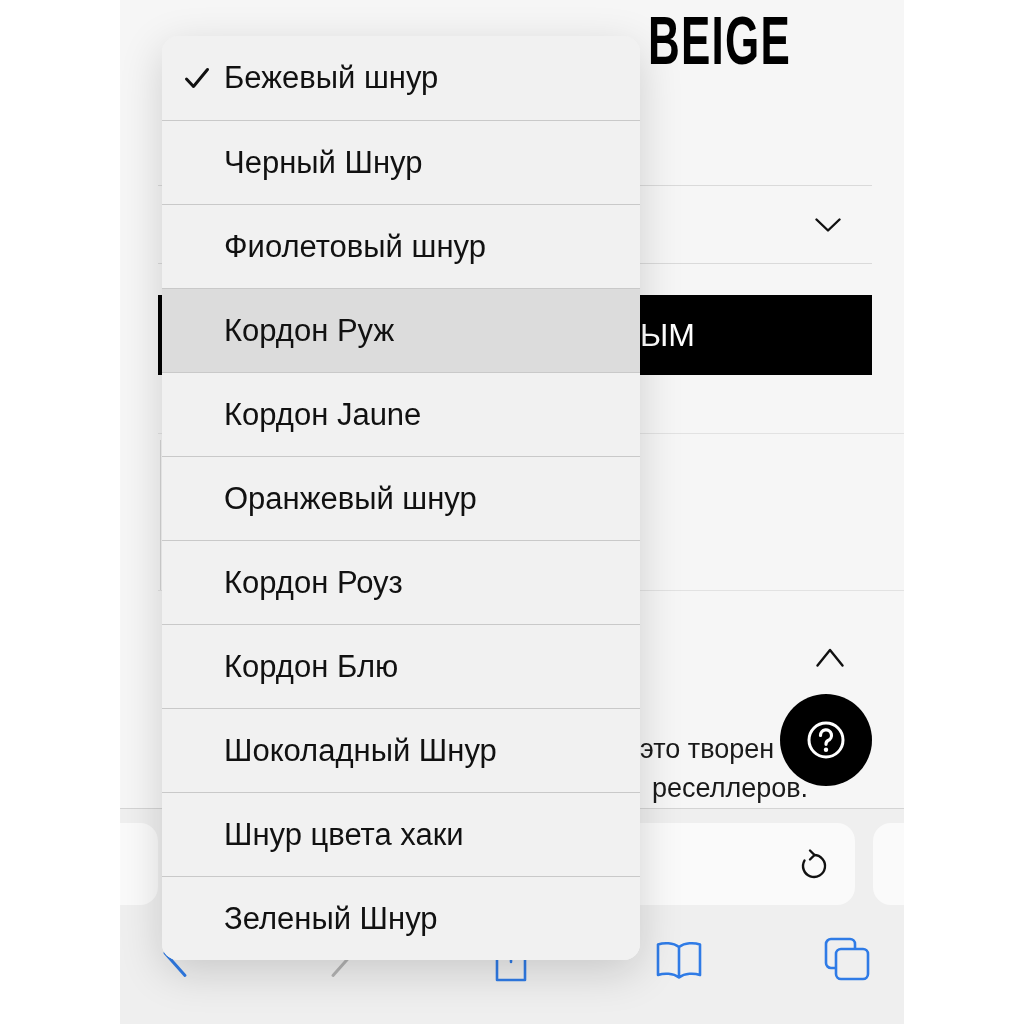 This screenshot has height=1024, width=1024. What do you see at coordinates (707, 749) in the screenshot?
I see `description-text: это творен` at bounding box center [707, 749].